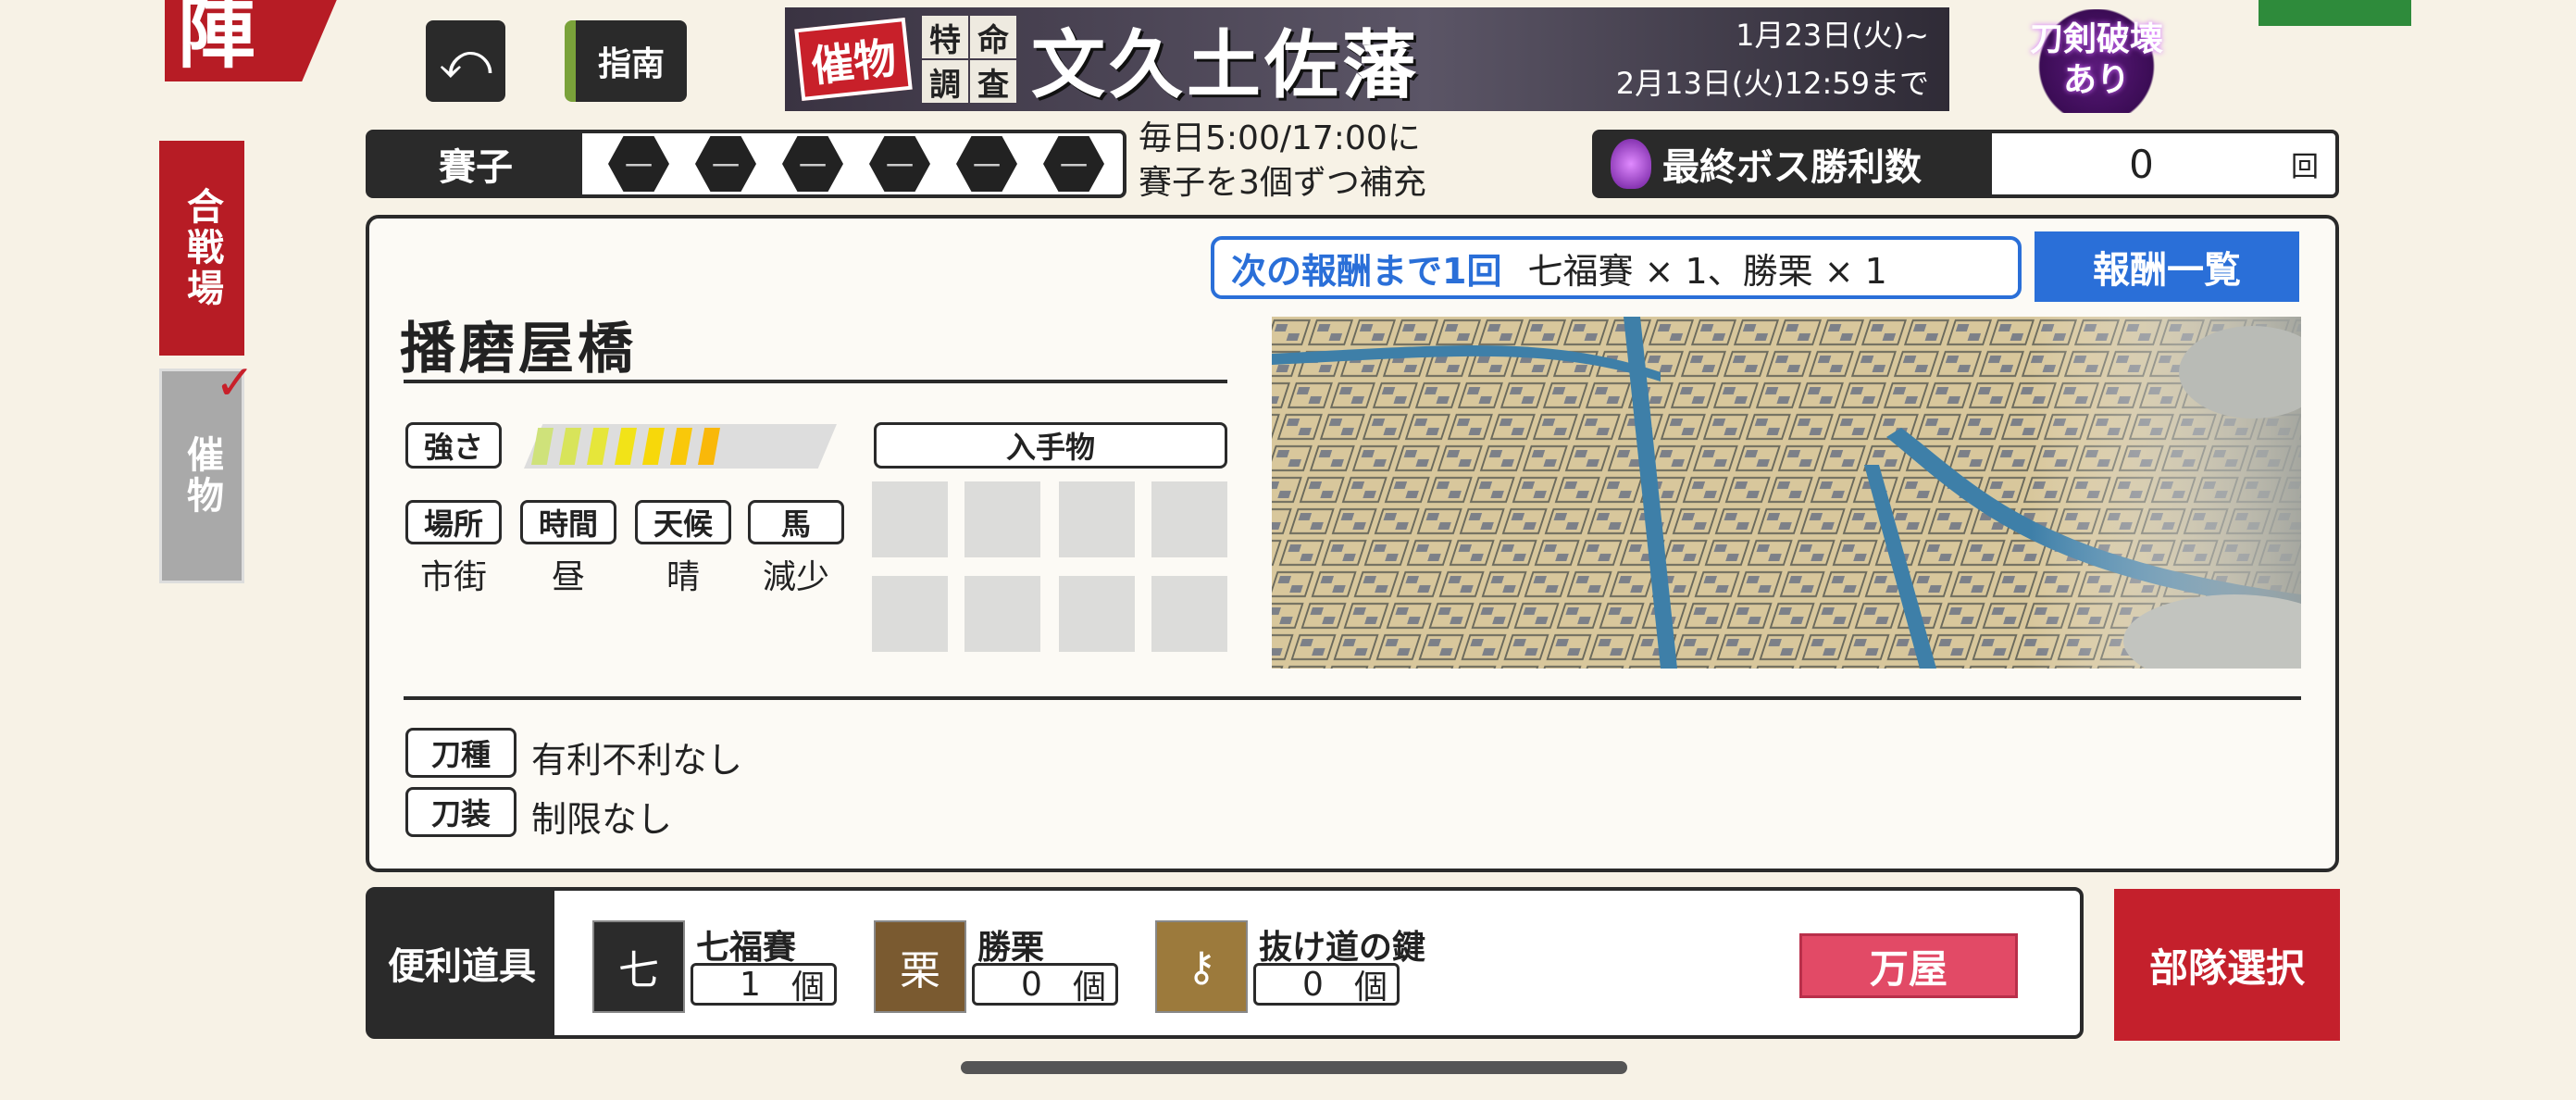 Image resolution: width=2576 pixels, height=1100 pixels. Describe the element at coordinates (461, 963) in the screenshot. I see `utility-items-label: 便利道具` at that location.